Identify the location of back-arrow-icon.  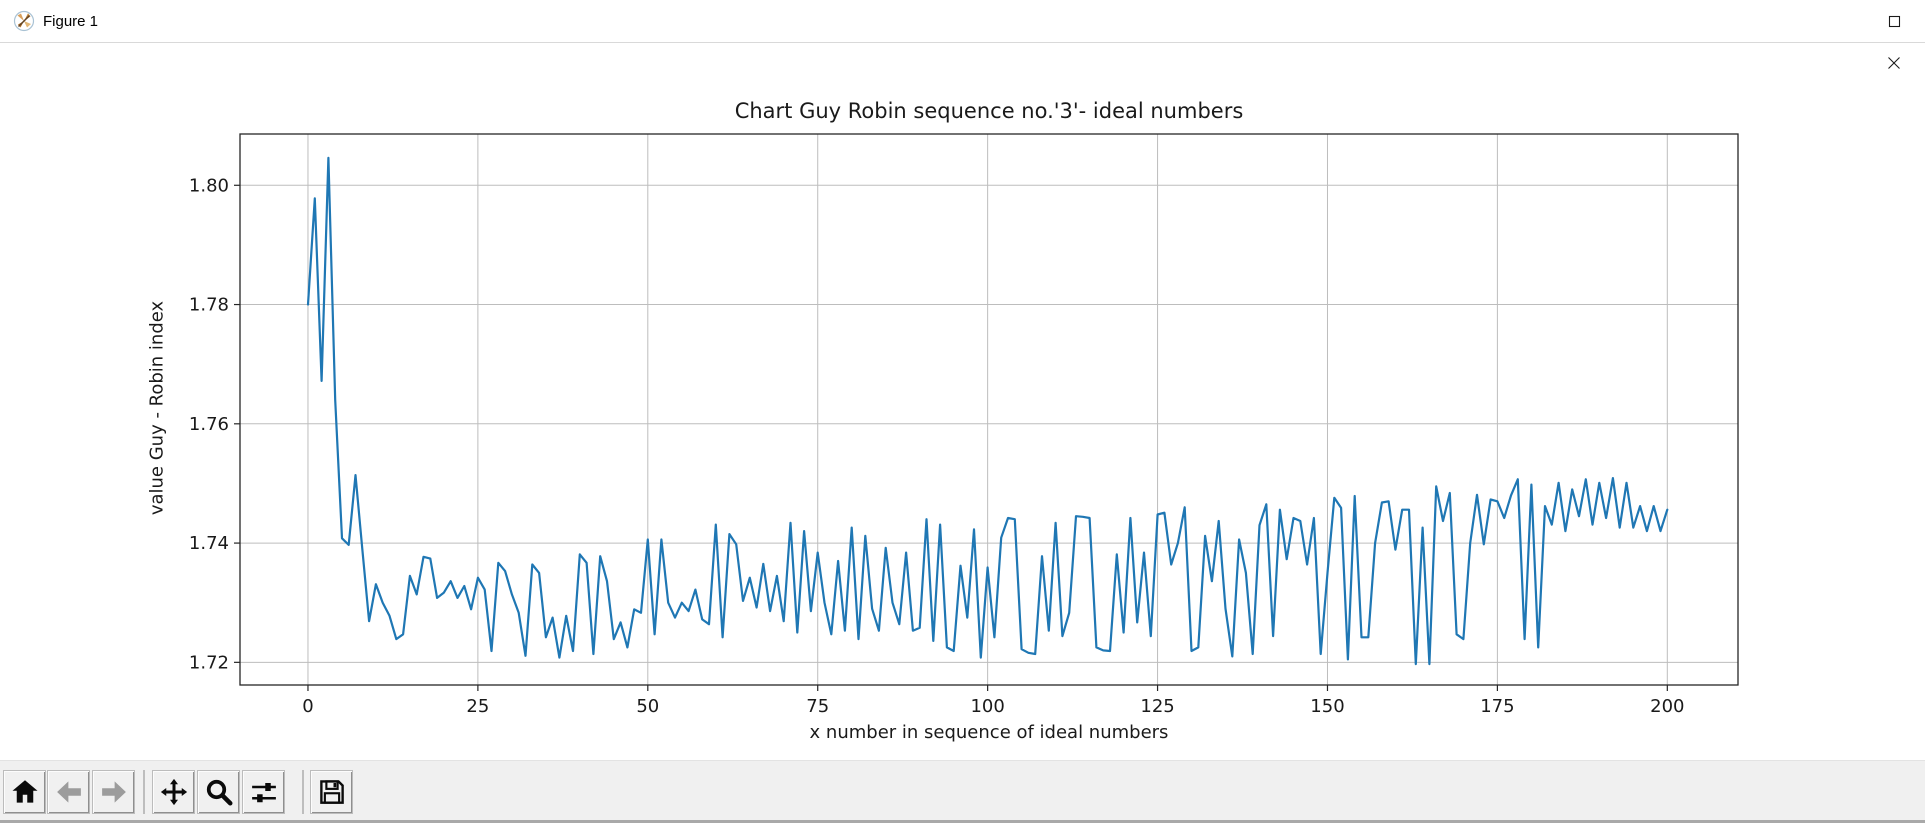
(69, 792).